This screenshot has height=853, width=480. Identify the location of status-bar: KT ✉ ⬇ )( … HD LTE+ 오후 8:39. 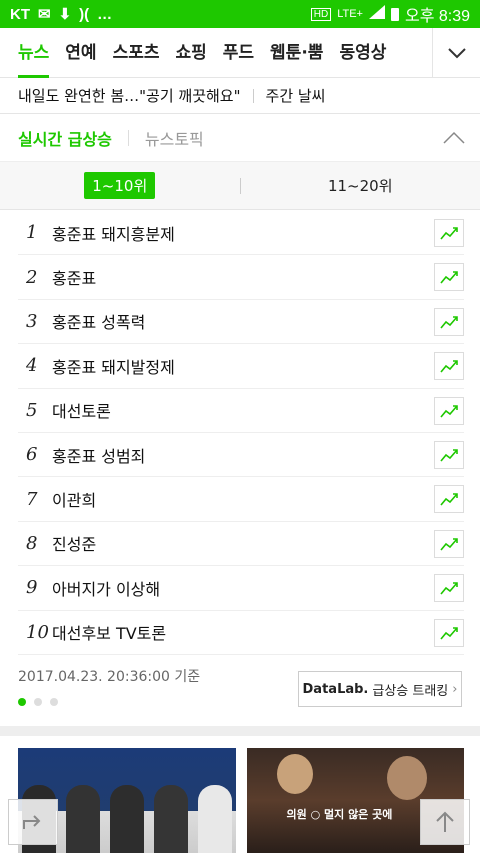
(240, 14).